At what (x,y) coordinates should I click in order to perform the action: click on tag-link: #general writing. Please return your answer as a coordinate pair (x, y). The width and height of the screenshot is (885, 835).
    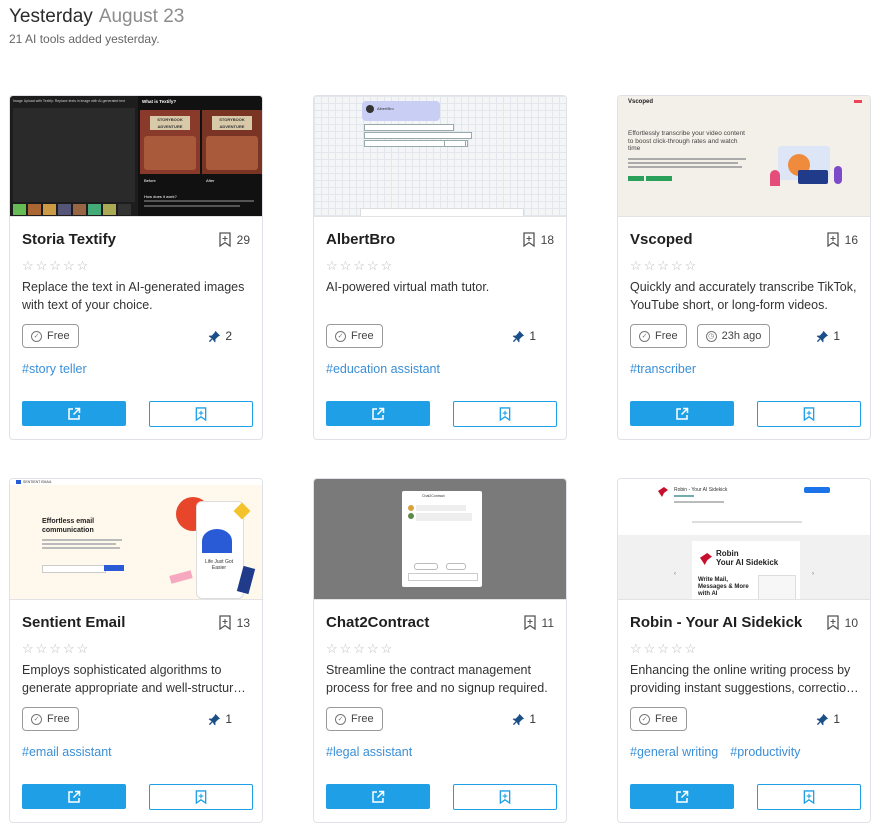
    Looking at the image, I should click on (674, 752).